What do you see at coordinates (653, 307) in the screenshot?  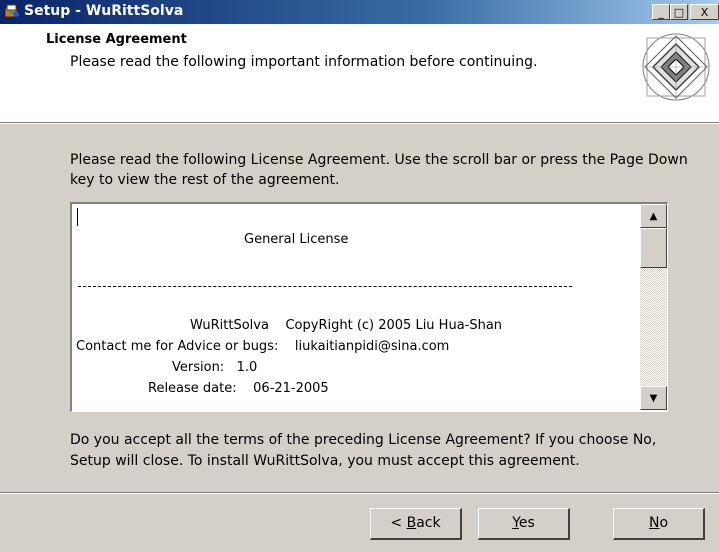 I see `vertical-scrollbar: ▲ ▼` at bounding box center [653, 307].